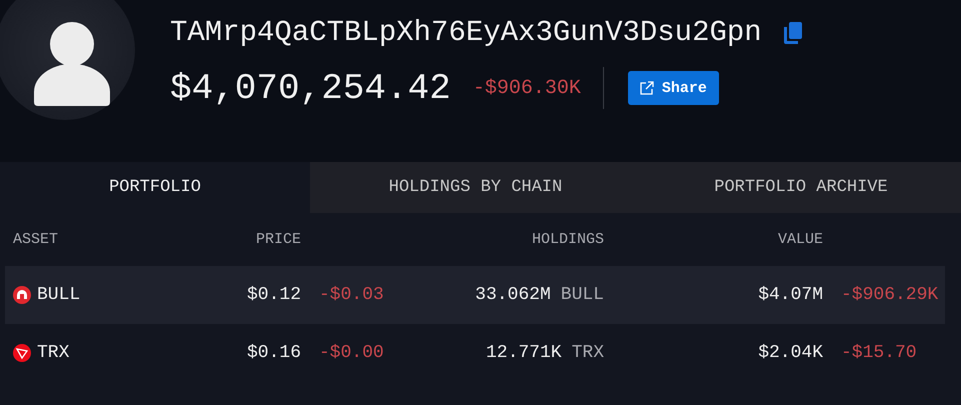 The height and width of the screenshot is (405, 961). What do you see at coordinates (790, 353) in the screenshot?
I see `value-cell: $2.04K` at bounding box center [790, 353].